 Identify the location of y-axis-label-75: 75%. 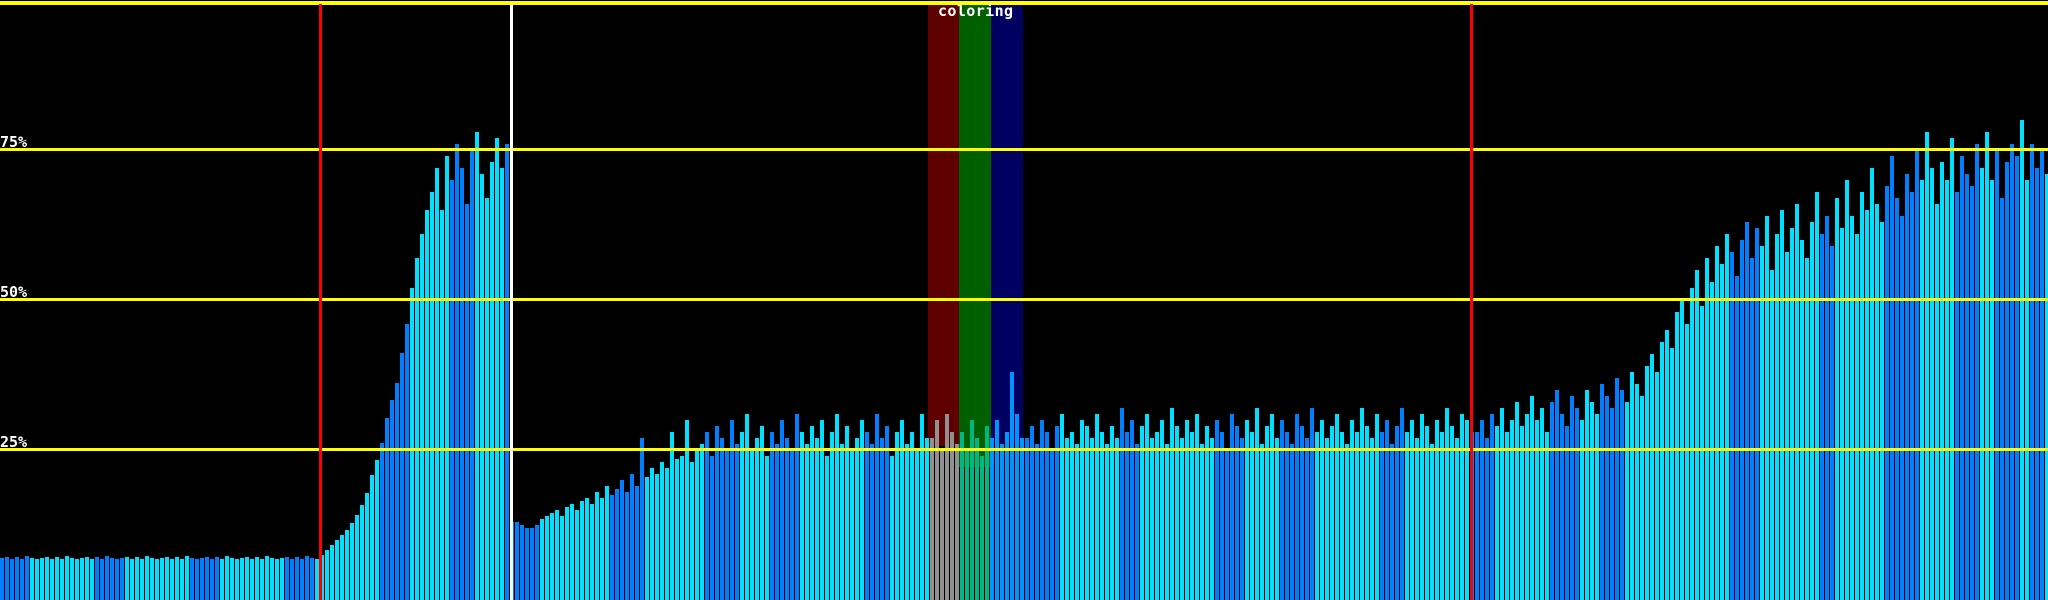
(14, 142).